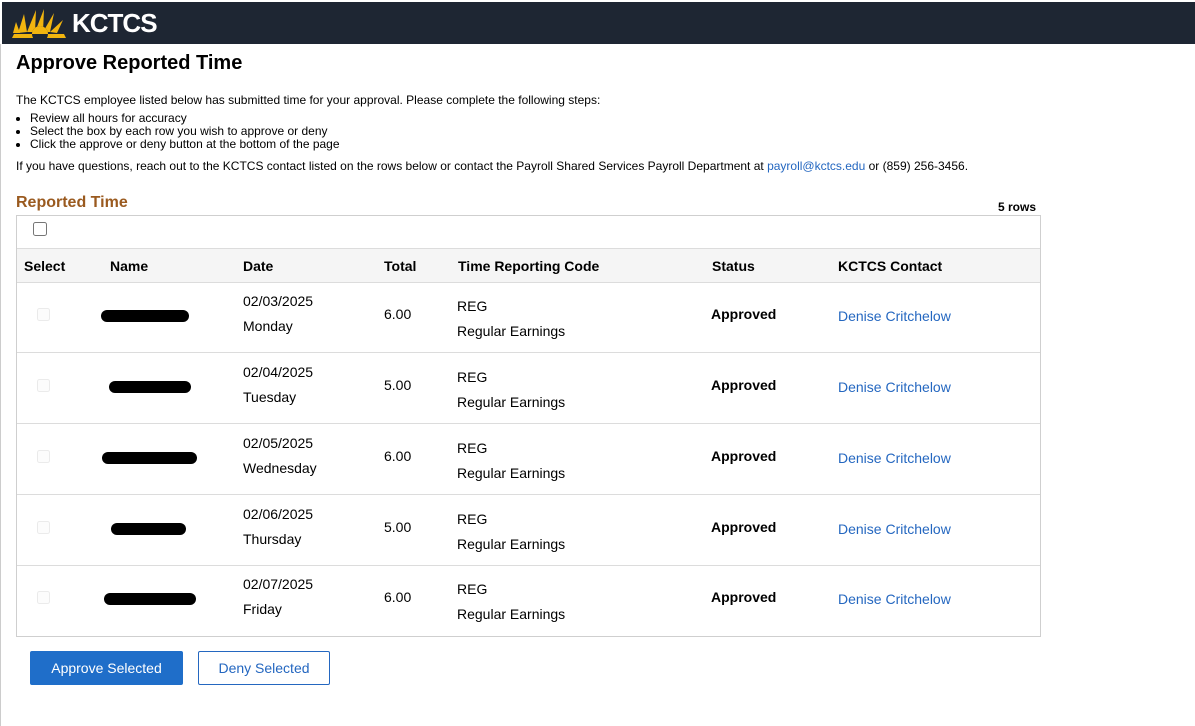 Image resolution: width=1195 pixels, height=726 pixels. Describe the element at coordinates (278, 584) in the screenshot. I see `date-value: 02/07/2025` at that location.